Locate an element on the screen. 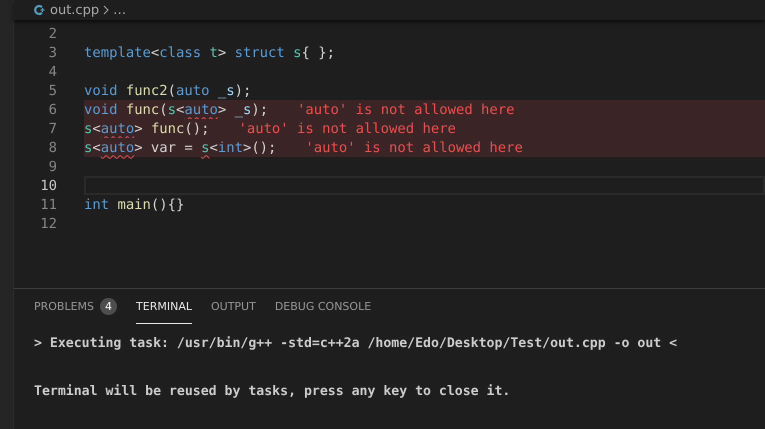  code-line: void func(s<auto> _s); is located at coordinates (176, 110).